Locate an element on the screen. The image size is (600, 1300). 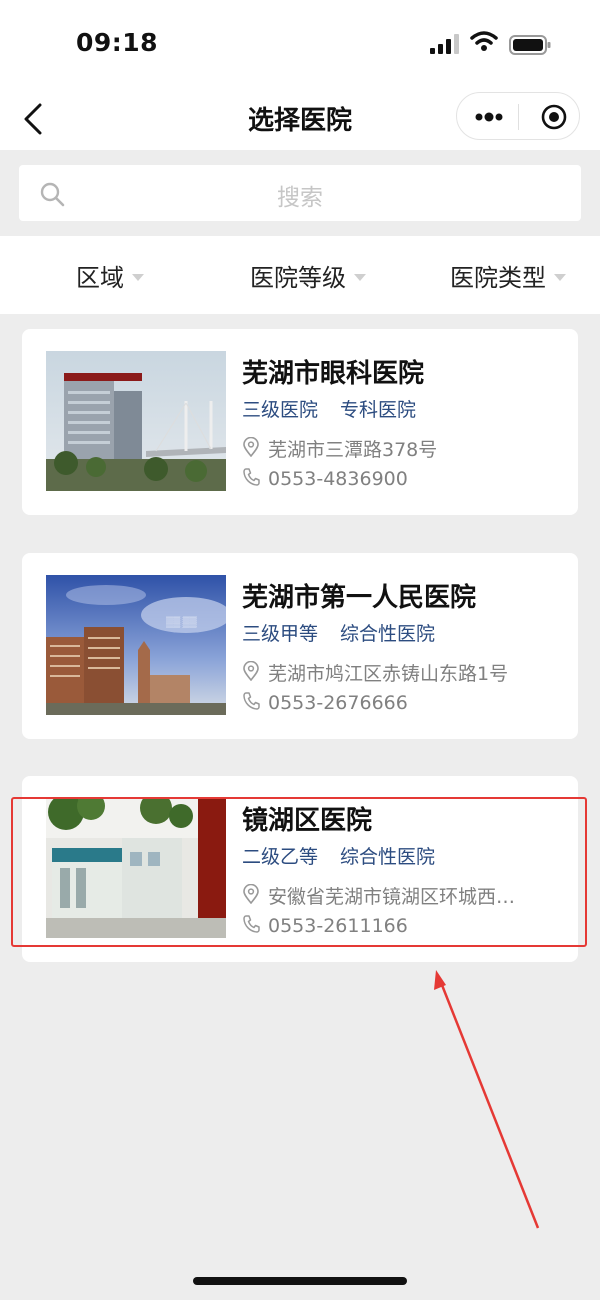
hospital-phone-row: 0553-2676666 is located at coordinates (325, 702).